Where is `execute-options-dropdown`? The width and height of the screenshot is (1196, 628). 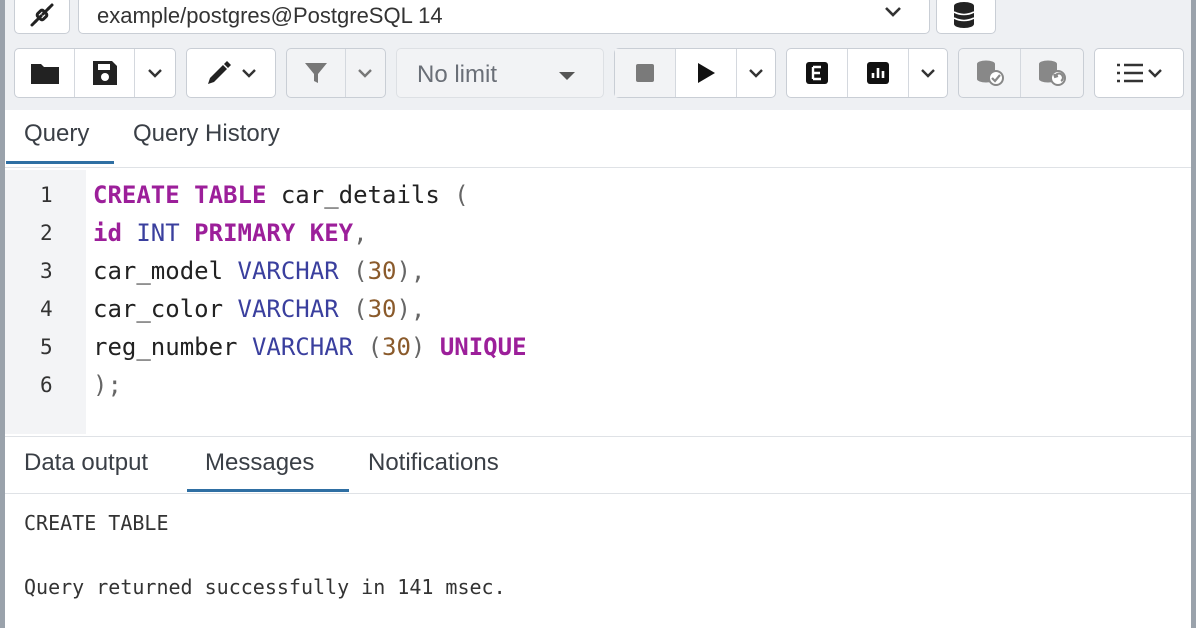
execute-options-dropdown is located at coordinates (756, 73).